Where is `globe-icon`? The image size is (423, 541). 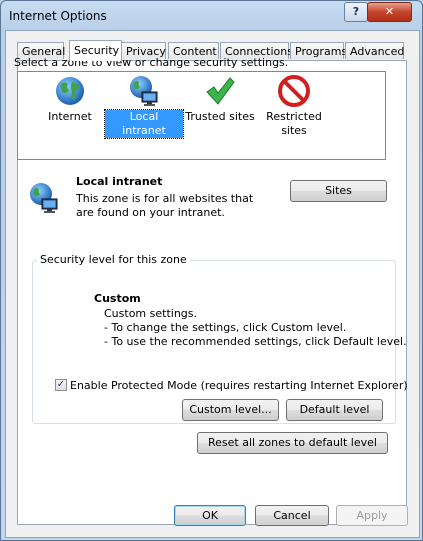
globe-icon is located at coordinates (70, 91).